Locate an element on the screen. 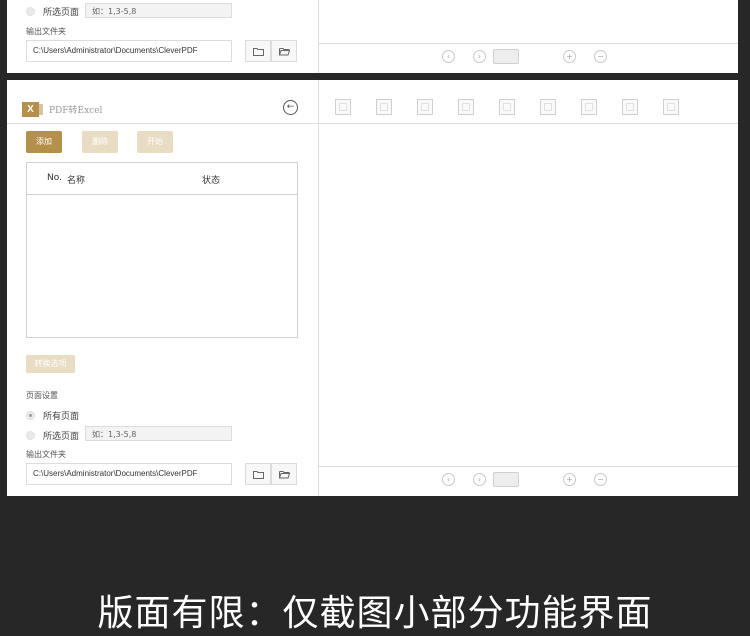 The image size is (750, 636). all-pages-option: 所有页面 is located at coordinates (52, 415).